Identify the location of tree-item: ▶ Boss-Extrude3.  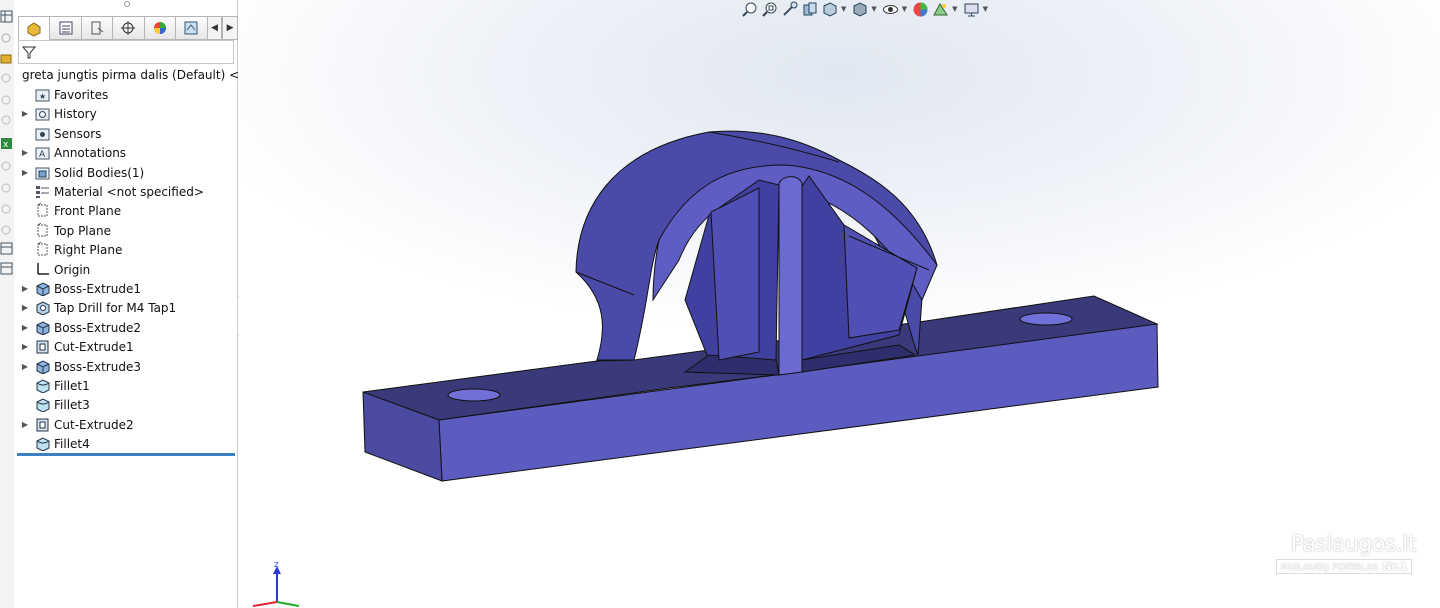
(79, 366).